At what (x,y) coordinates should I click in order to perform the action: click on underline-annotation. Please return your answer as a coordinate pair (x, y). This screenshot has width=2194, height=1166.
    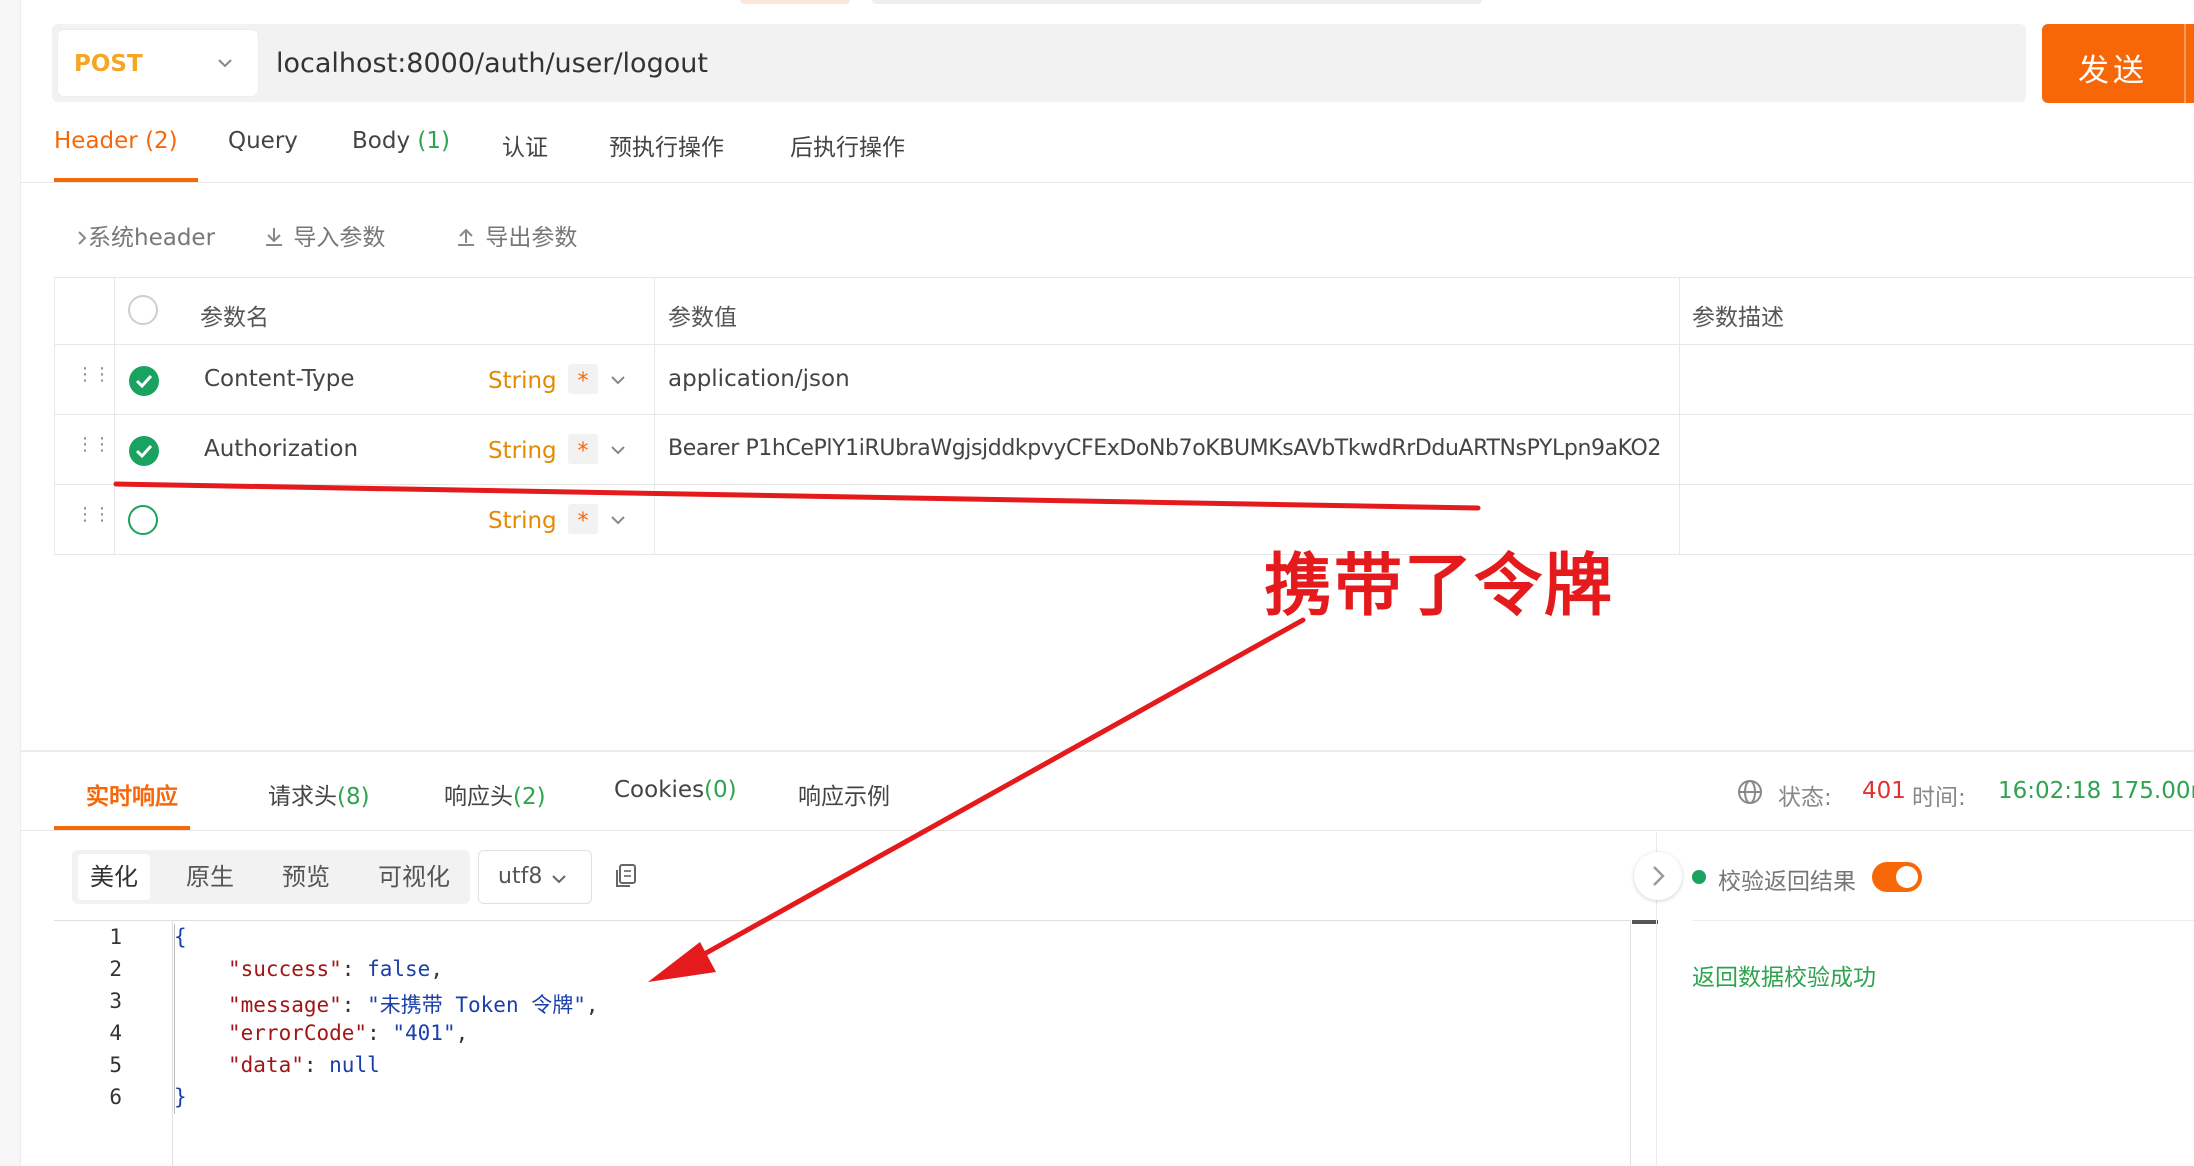
    Looking at the image, I should click on (797, 496).